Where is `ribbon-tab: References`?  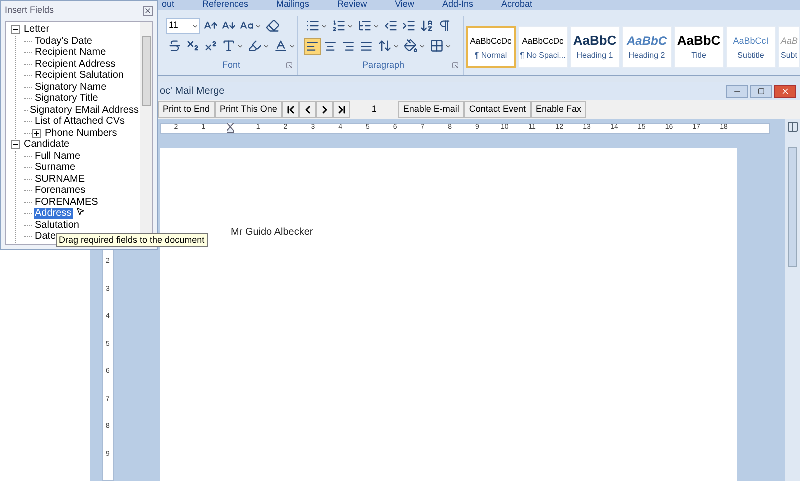
ribbon-tab: References is located at coordinates (225, 5).